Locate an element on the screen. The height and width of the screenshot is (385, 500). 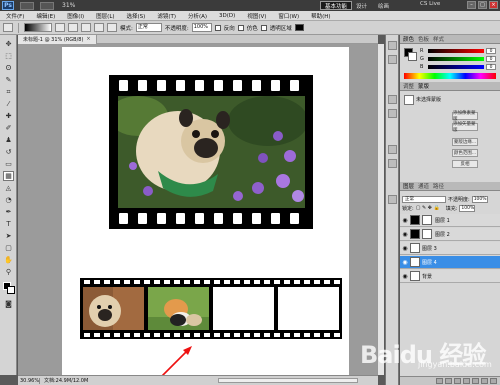
menu-3d: 3D(D) is located at coordinates (227, 16).